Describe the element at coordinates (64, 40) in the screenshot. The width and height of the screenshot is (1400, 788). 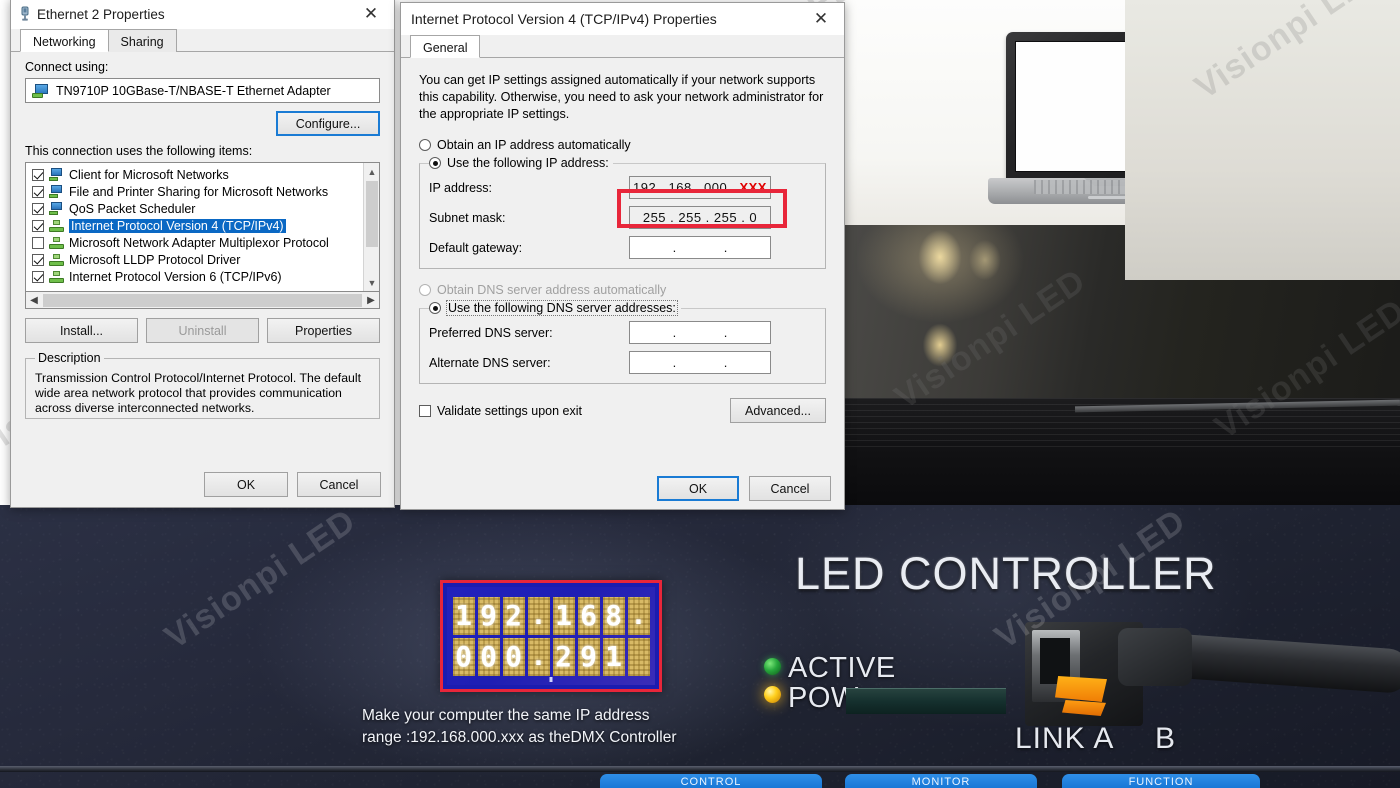
I see `tab-networking: Networking` at that location.